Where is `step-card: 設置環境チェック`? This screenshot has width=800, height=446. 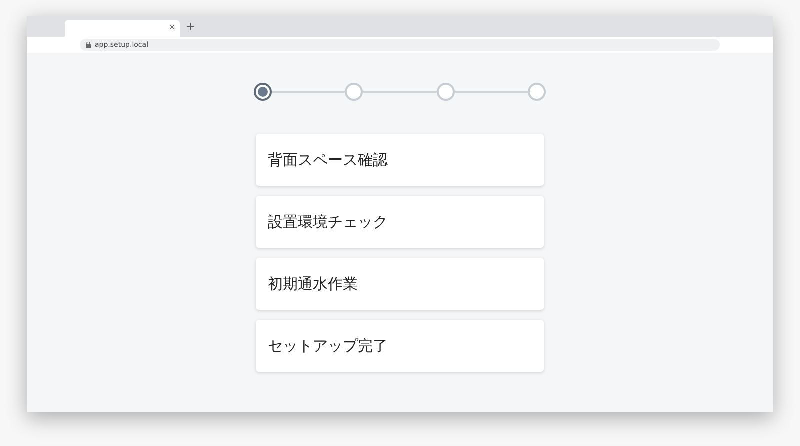
step-card: 設置環境チェック is located at coordinates (400, 222).